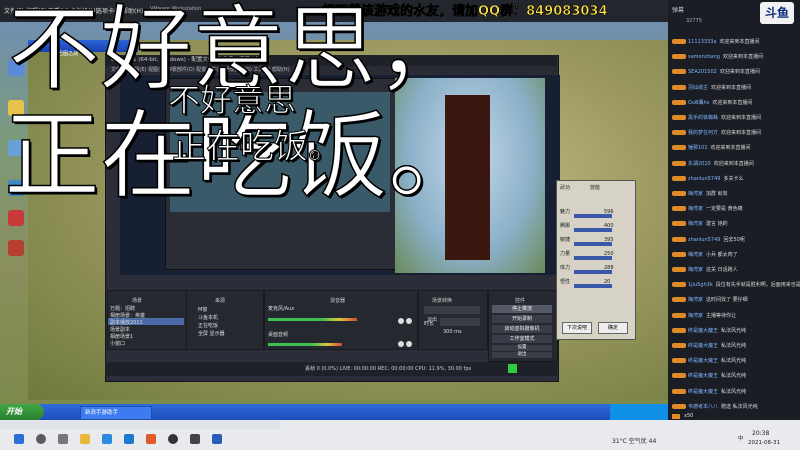  What do you see at coordinates (117, 343) in the screenshot?
I see `scene-item: 小窗口` at bounding box center [117, 343].